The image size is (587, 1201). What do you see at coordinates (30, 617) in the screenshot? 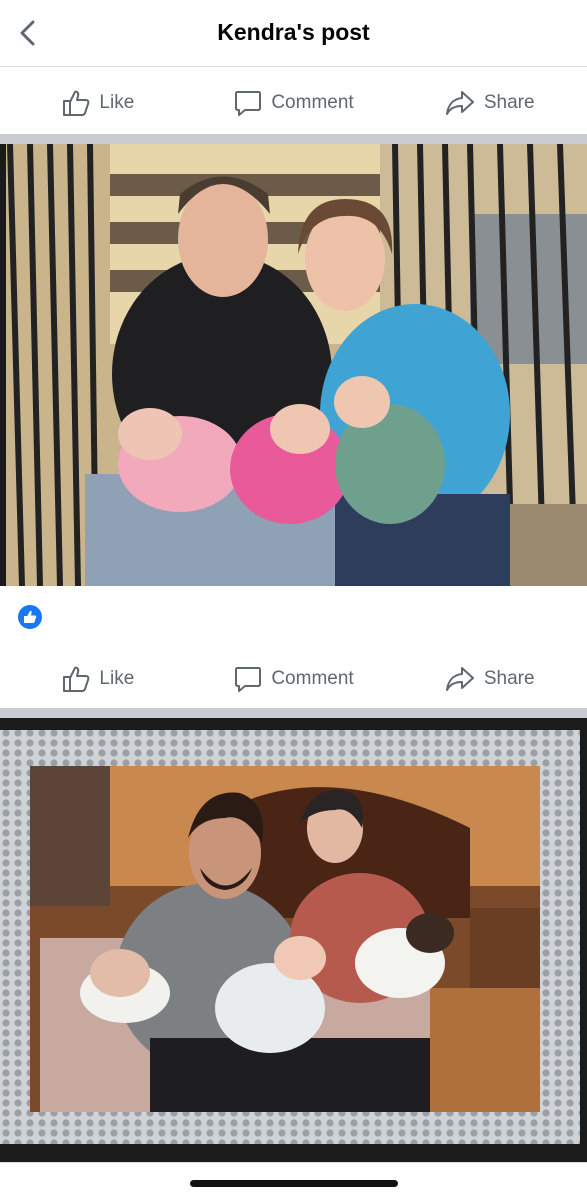
I see `like-reaction-icon` at bounding box center [30, 617].